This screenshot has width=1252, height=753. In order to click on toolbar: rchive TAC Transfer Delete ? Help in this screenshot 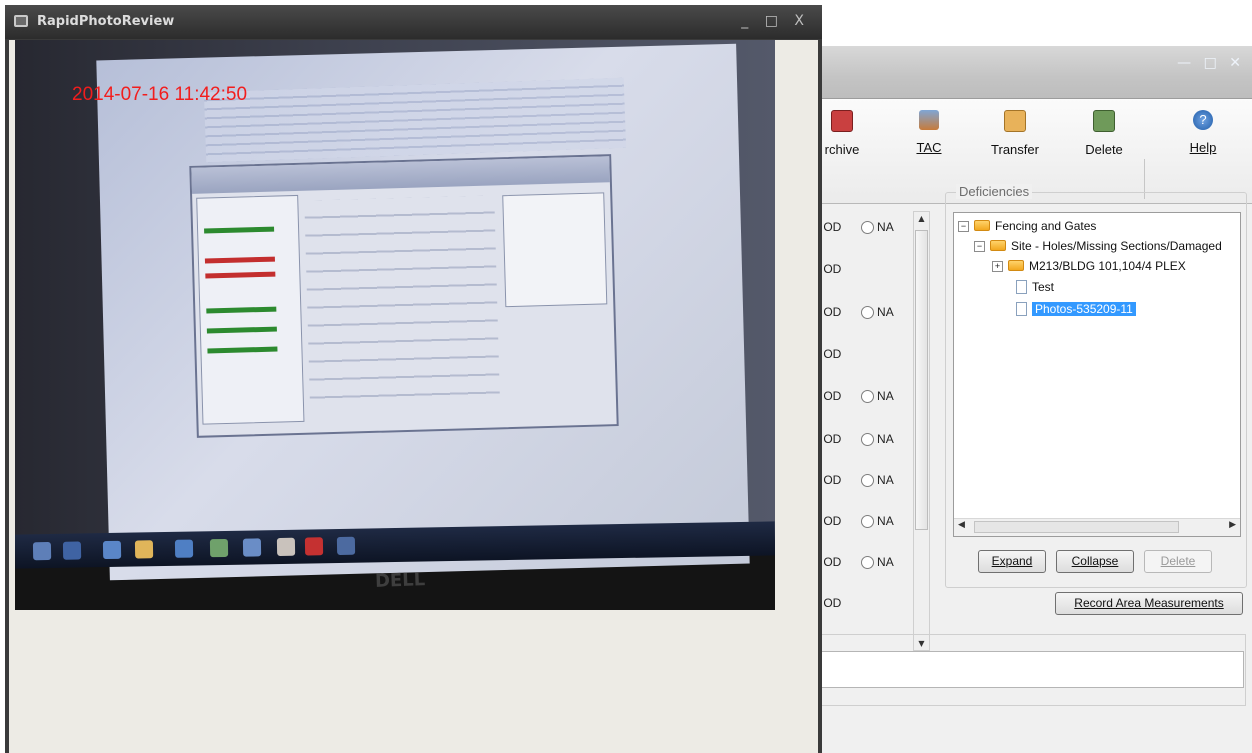, I will do `click(1032, 151)`.